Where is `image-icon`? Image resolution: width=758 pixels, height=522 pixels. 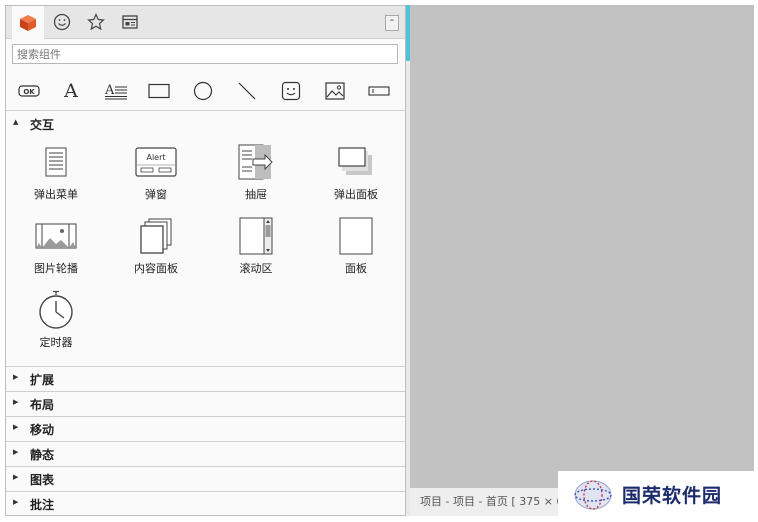
image-icon is located at coordinates (335, 91).